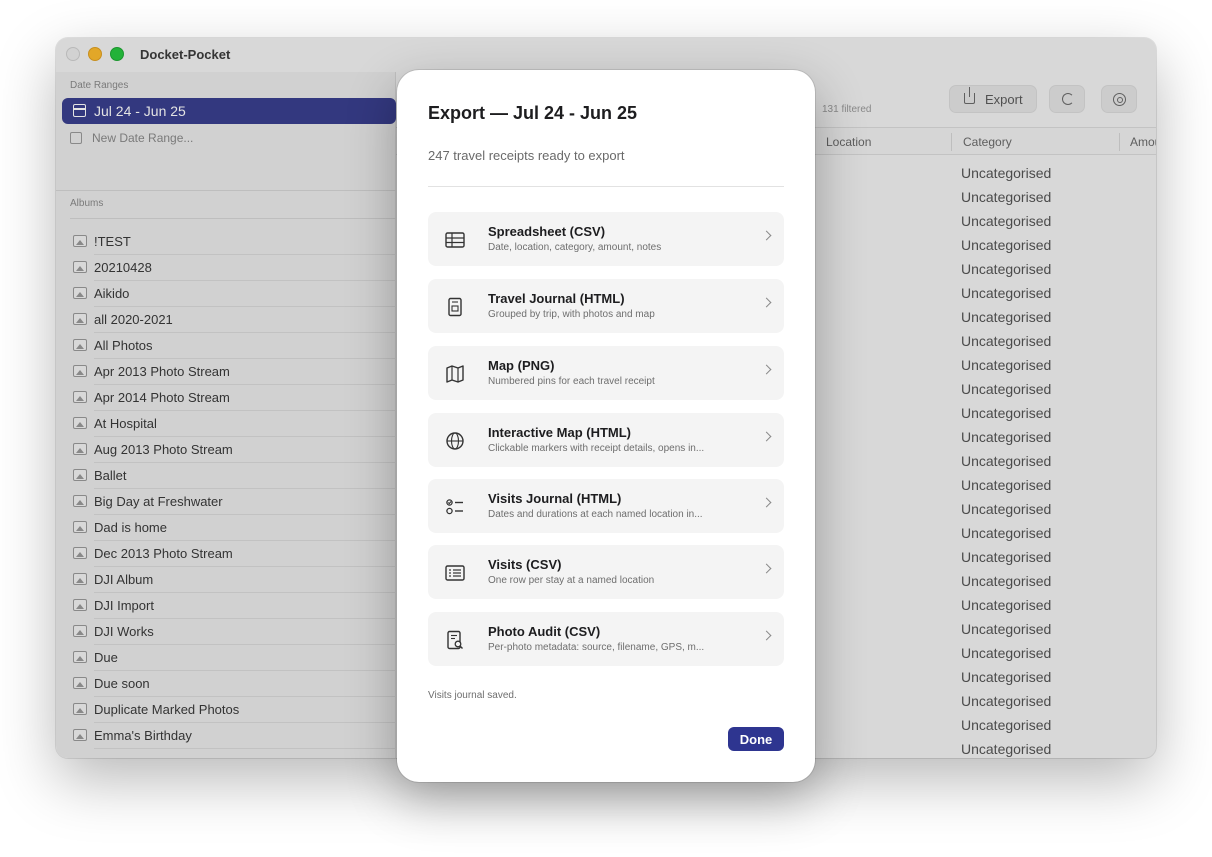 The image size is (1212, 857). I want to click on dialog-subtitle: 247 travel receipts ready to export, so click(526, 155).